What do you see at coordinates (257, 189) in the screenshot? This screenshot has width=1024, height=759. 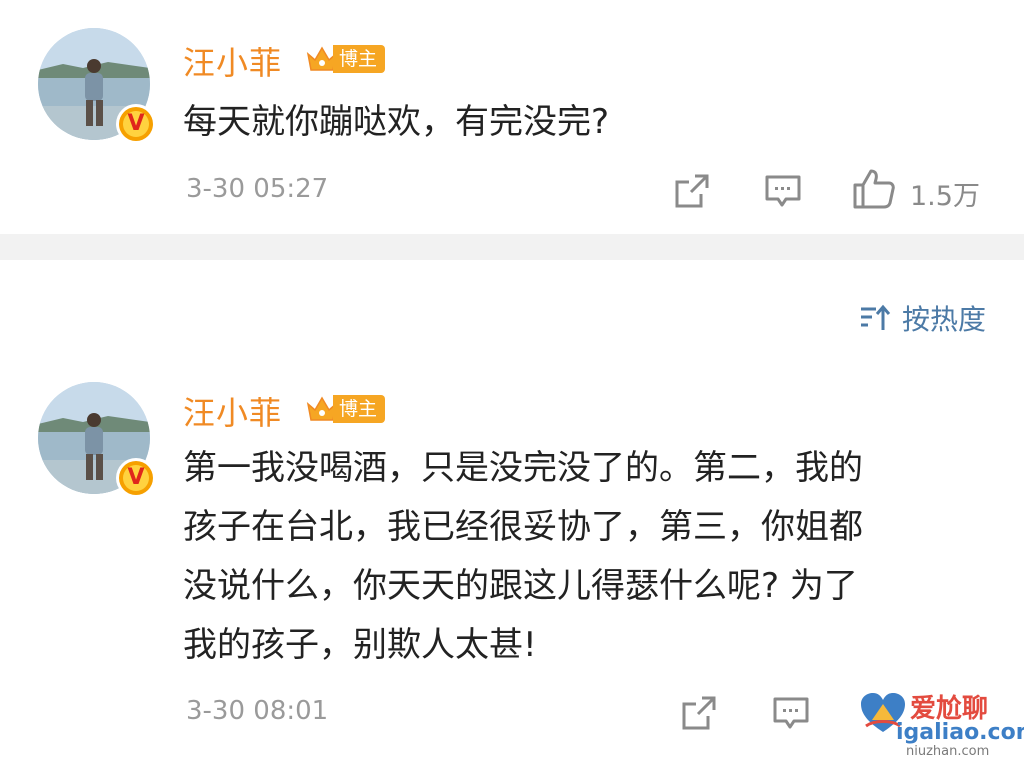 I see `timestamp: 3-30 05:27` at bounding box center [257, 189].